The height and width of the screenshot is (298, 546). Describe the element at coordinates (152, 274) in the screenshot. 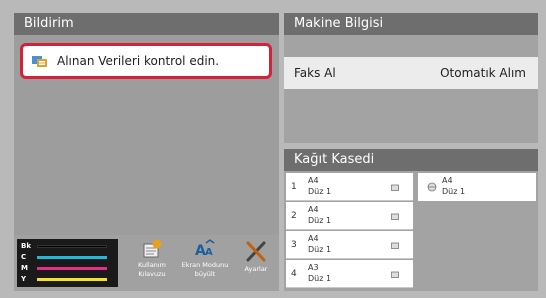

I see `manual-label-2: Kılavuzu` at that location.